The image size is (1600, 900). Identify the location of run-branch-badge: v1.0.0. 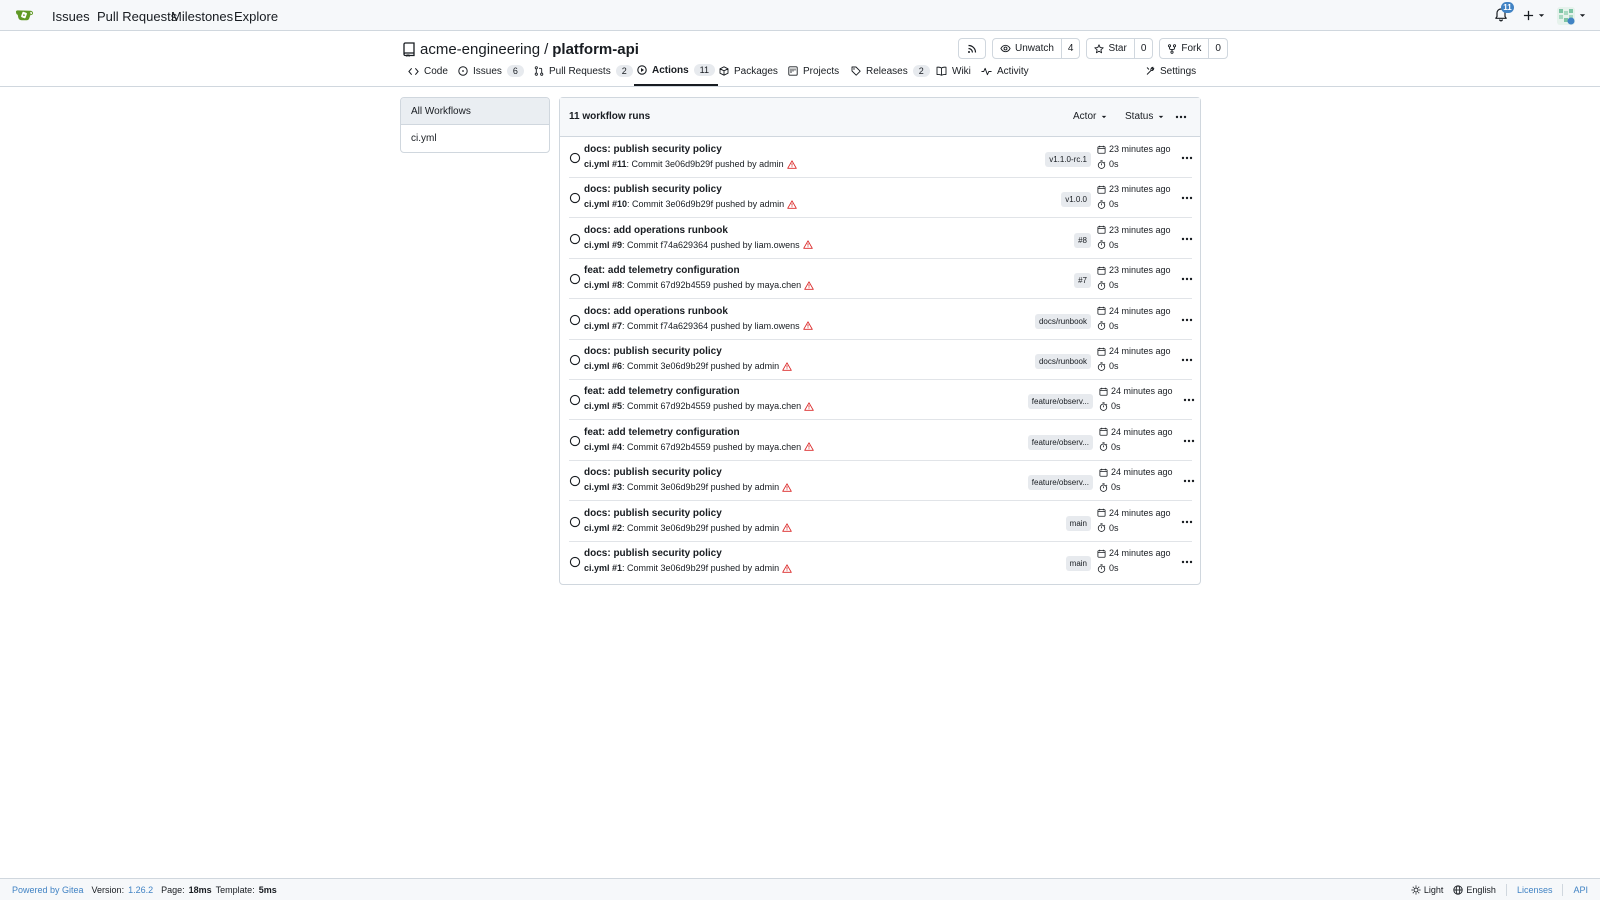
(1076, 200).